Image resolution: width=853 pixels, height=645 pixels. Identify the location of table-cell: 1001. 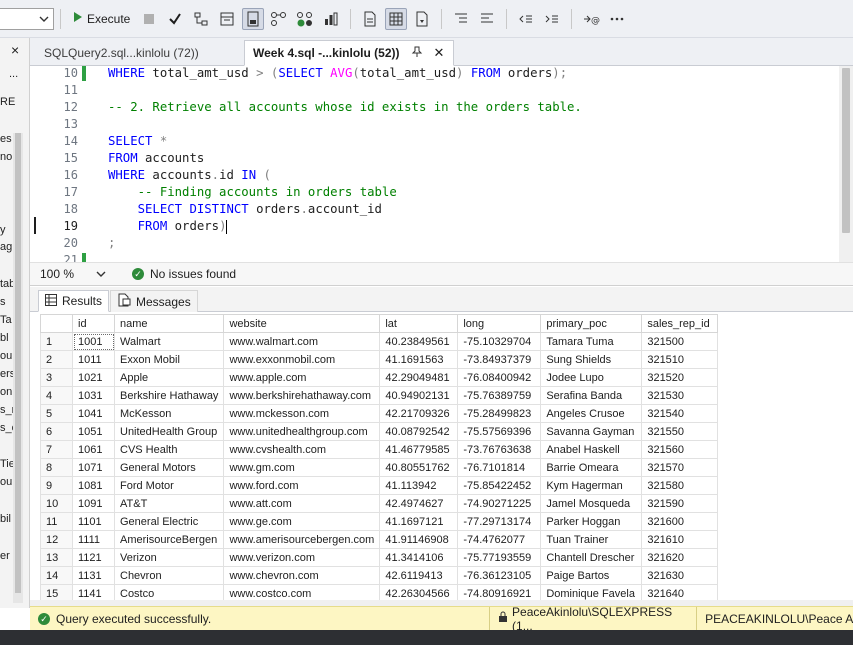
(93, 341).